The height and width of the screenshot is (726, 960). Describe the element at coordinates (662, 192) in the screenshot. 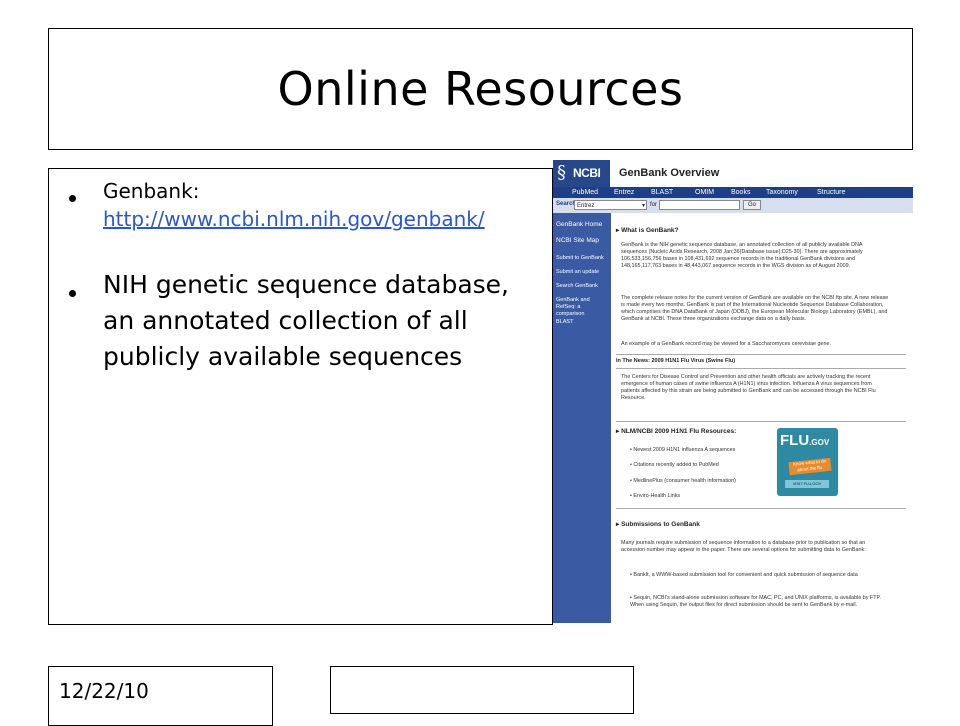

I see `nav-blast: BLAST` at that location.